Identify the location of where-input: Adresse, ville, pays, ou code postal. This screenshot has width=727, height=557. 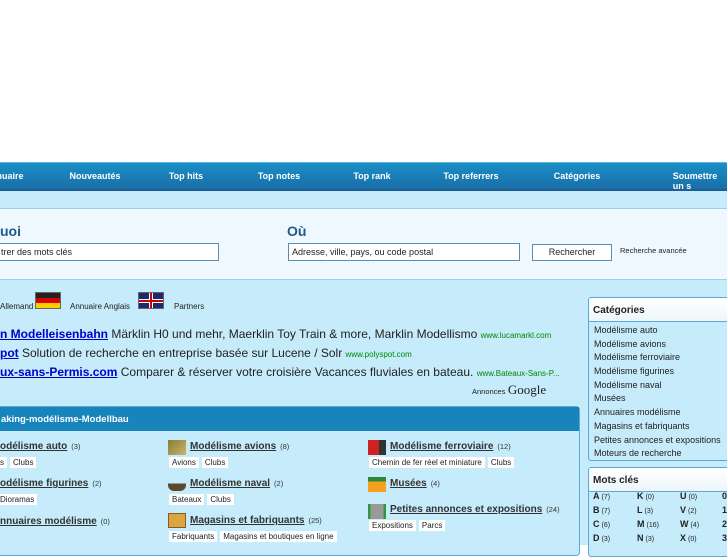
(404, 252).